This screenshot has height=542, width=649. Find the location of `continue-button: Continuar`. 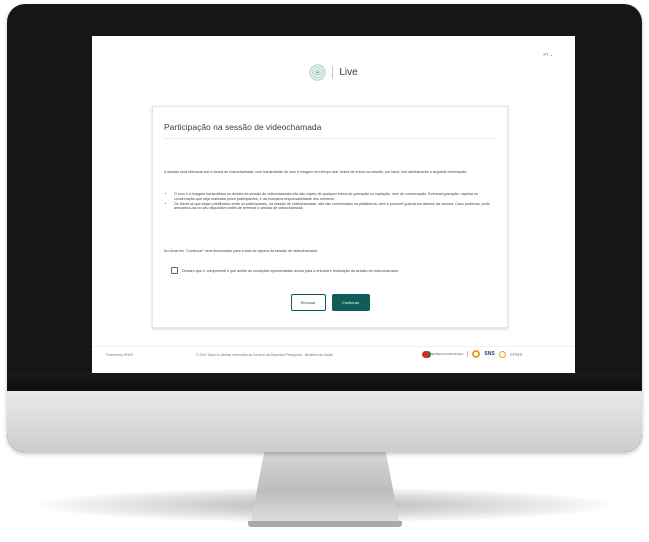

continue-button: Continuar is located at coordinates (350, 302).